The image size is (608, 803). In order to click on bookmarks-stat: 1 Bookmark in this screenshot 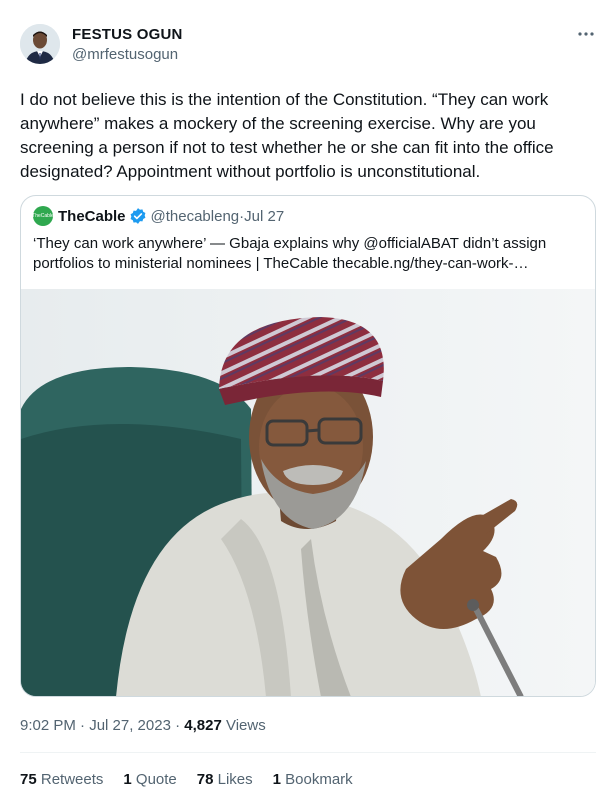, I will do `click(313, 779)`.